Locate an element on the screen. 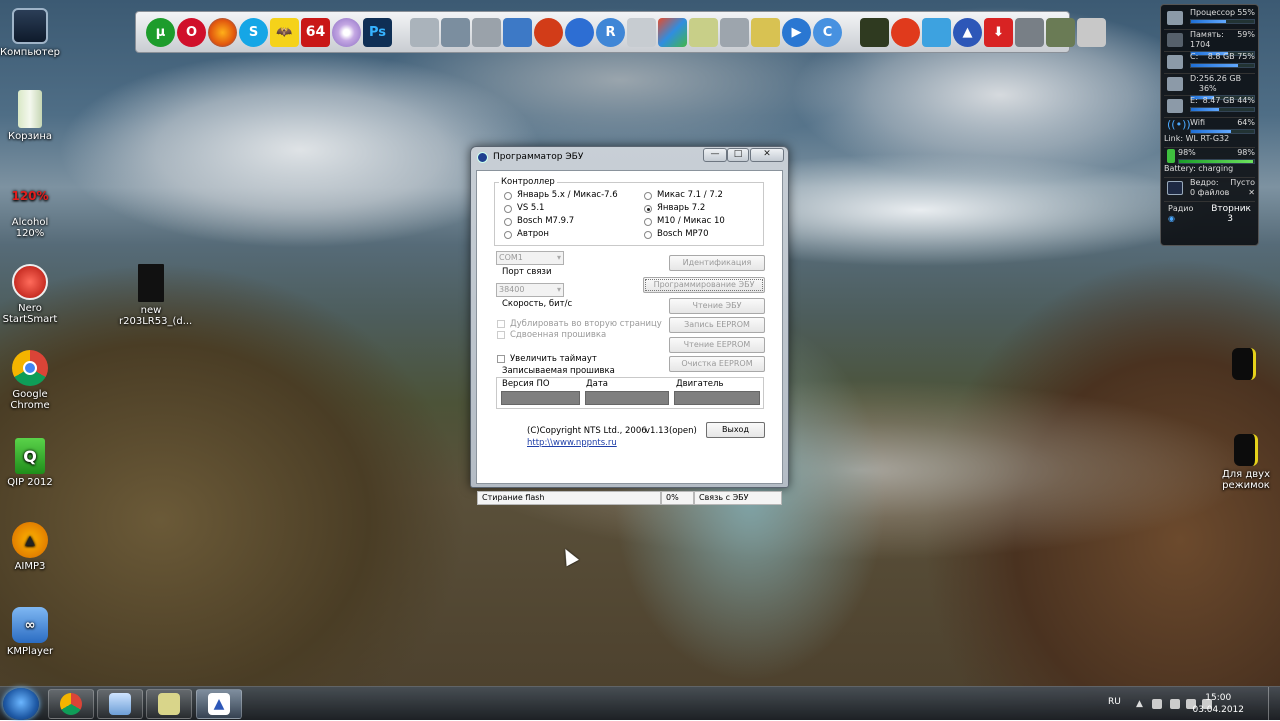 This screenshot has width=1280, height=721. radio-label: Bosch MP70 is located at coordinates (683, 234).